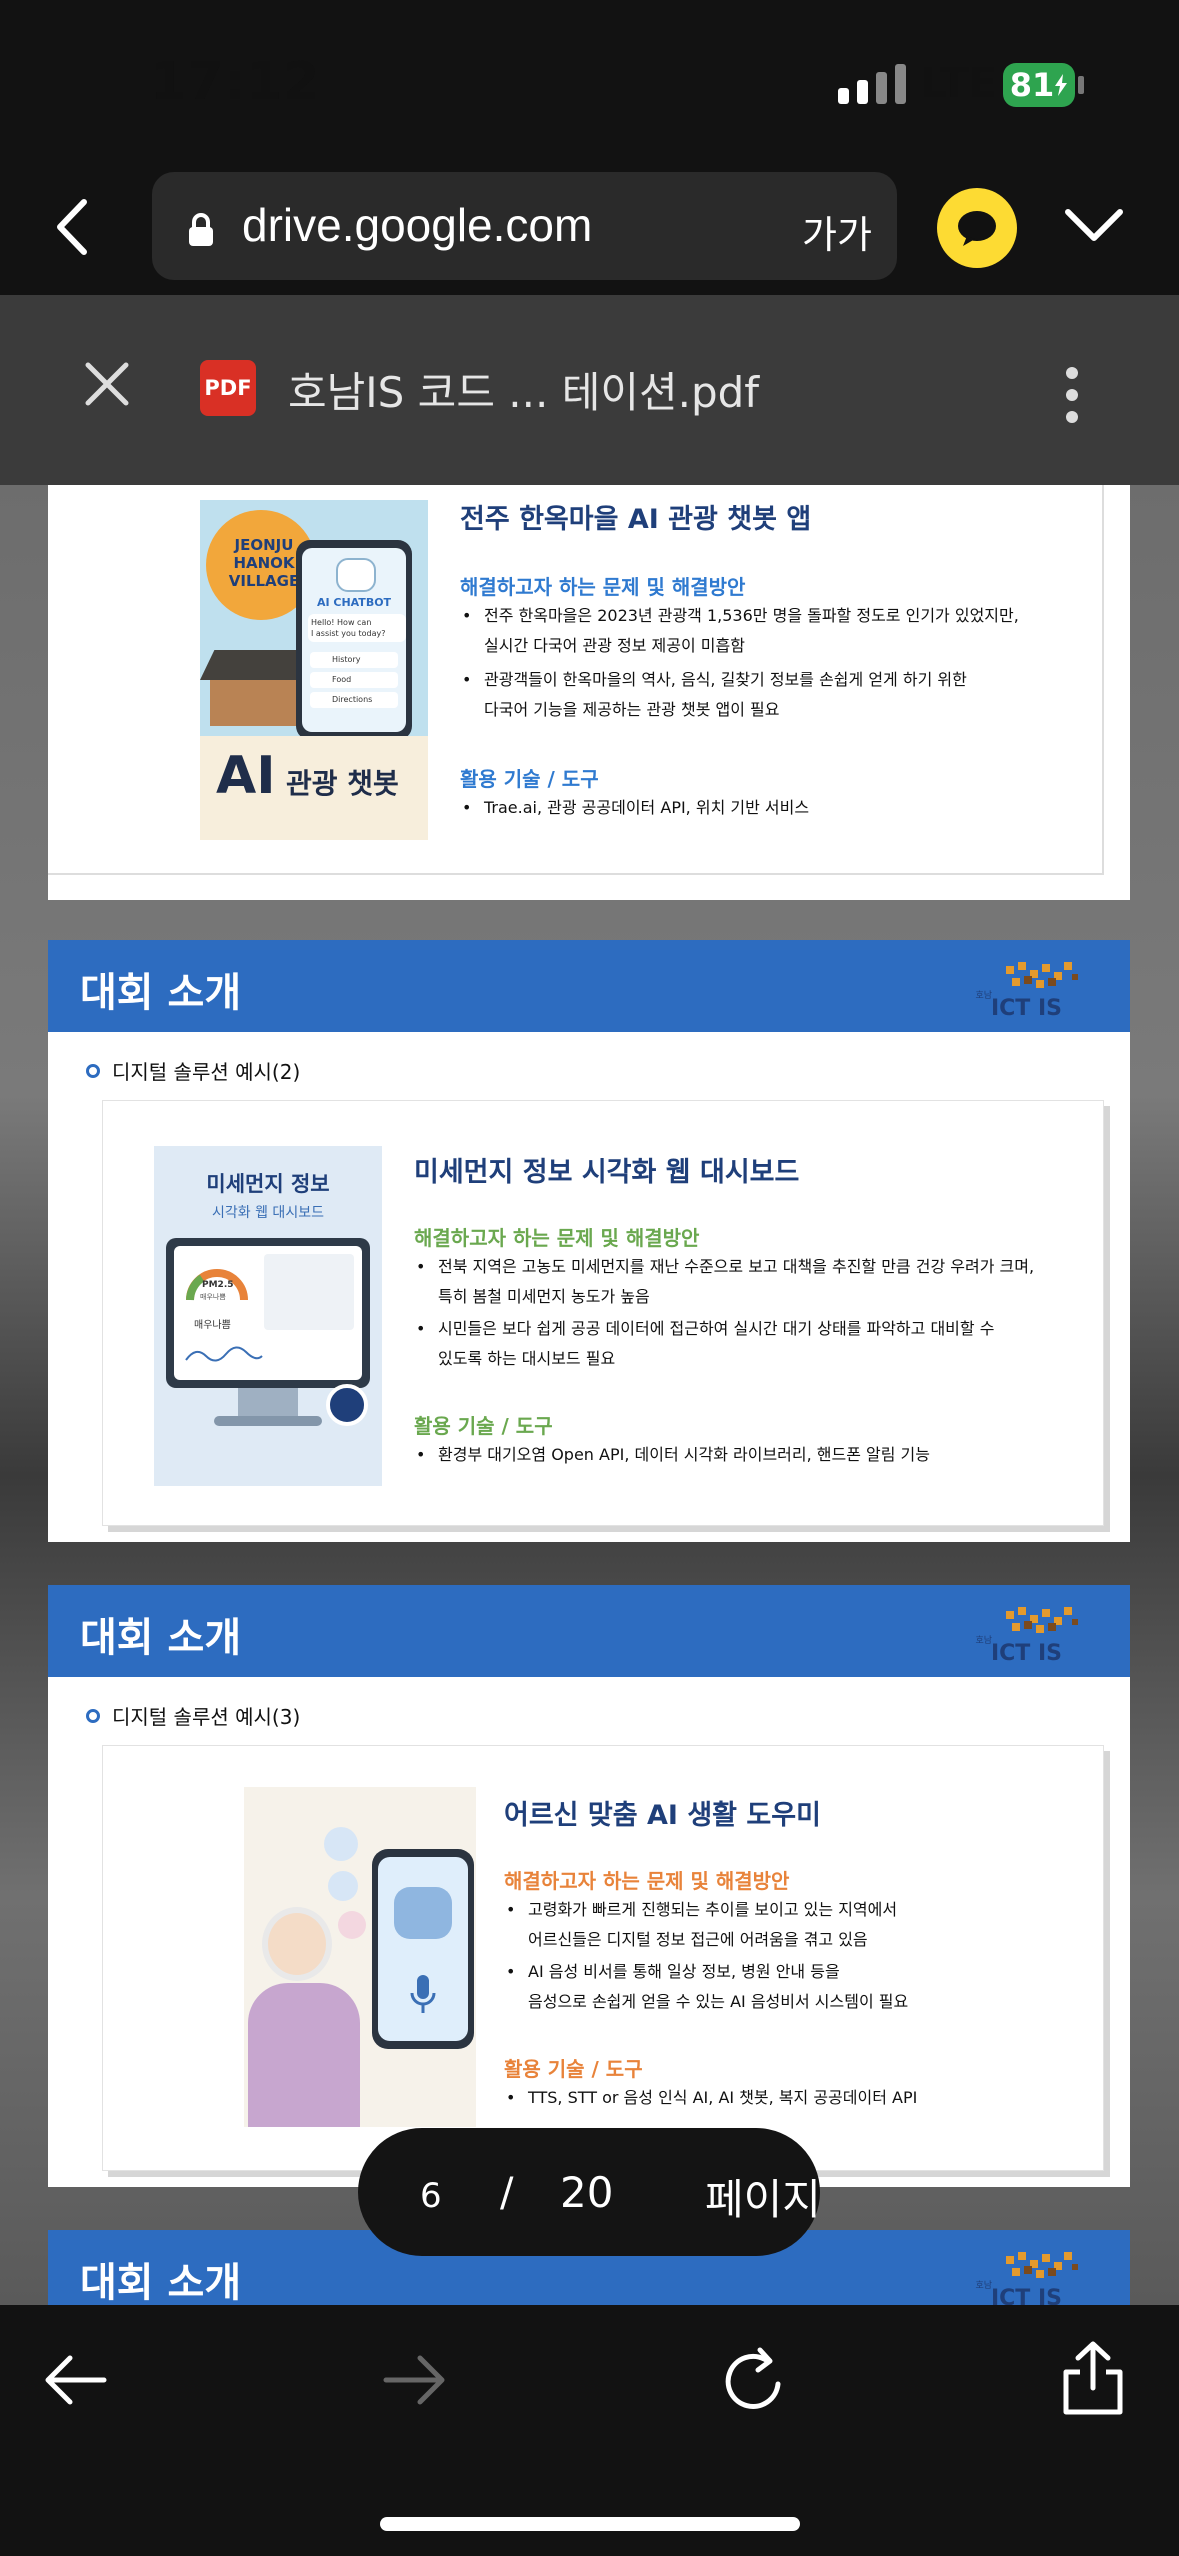 This screenshot has height=2556, width=1179. What do you see at coordinates (354, 700) in the screenshot?
I see `chat-menu-directions: Directions` at bounding box center [354, 700].